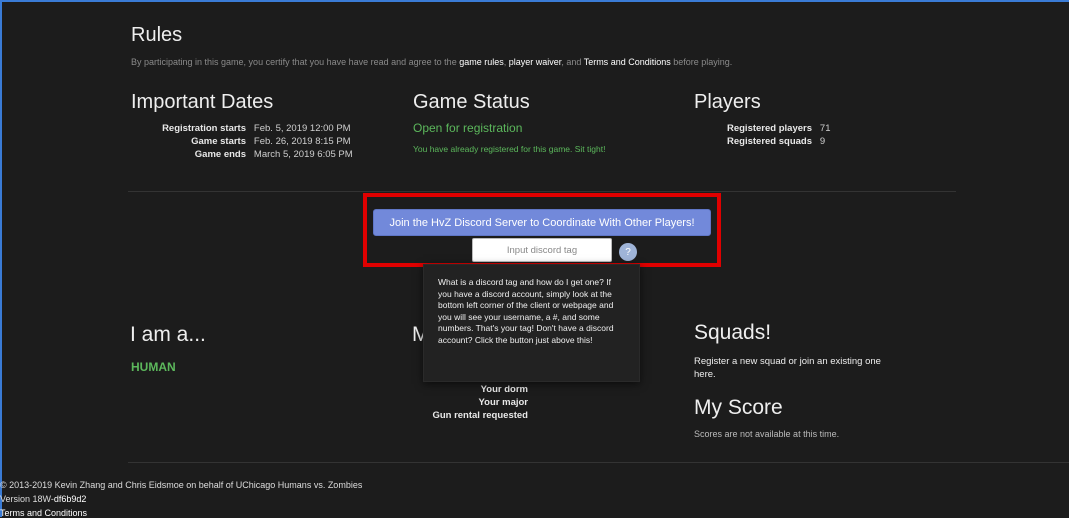 This screenshot has width=1069, height=518. What do you see at coordinates (481, 62) in the screenshot?
I see `game-rules-link: game rules` at bounding box center [481, 62].